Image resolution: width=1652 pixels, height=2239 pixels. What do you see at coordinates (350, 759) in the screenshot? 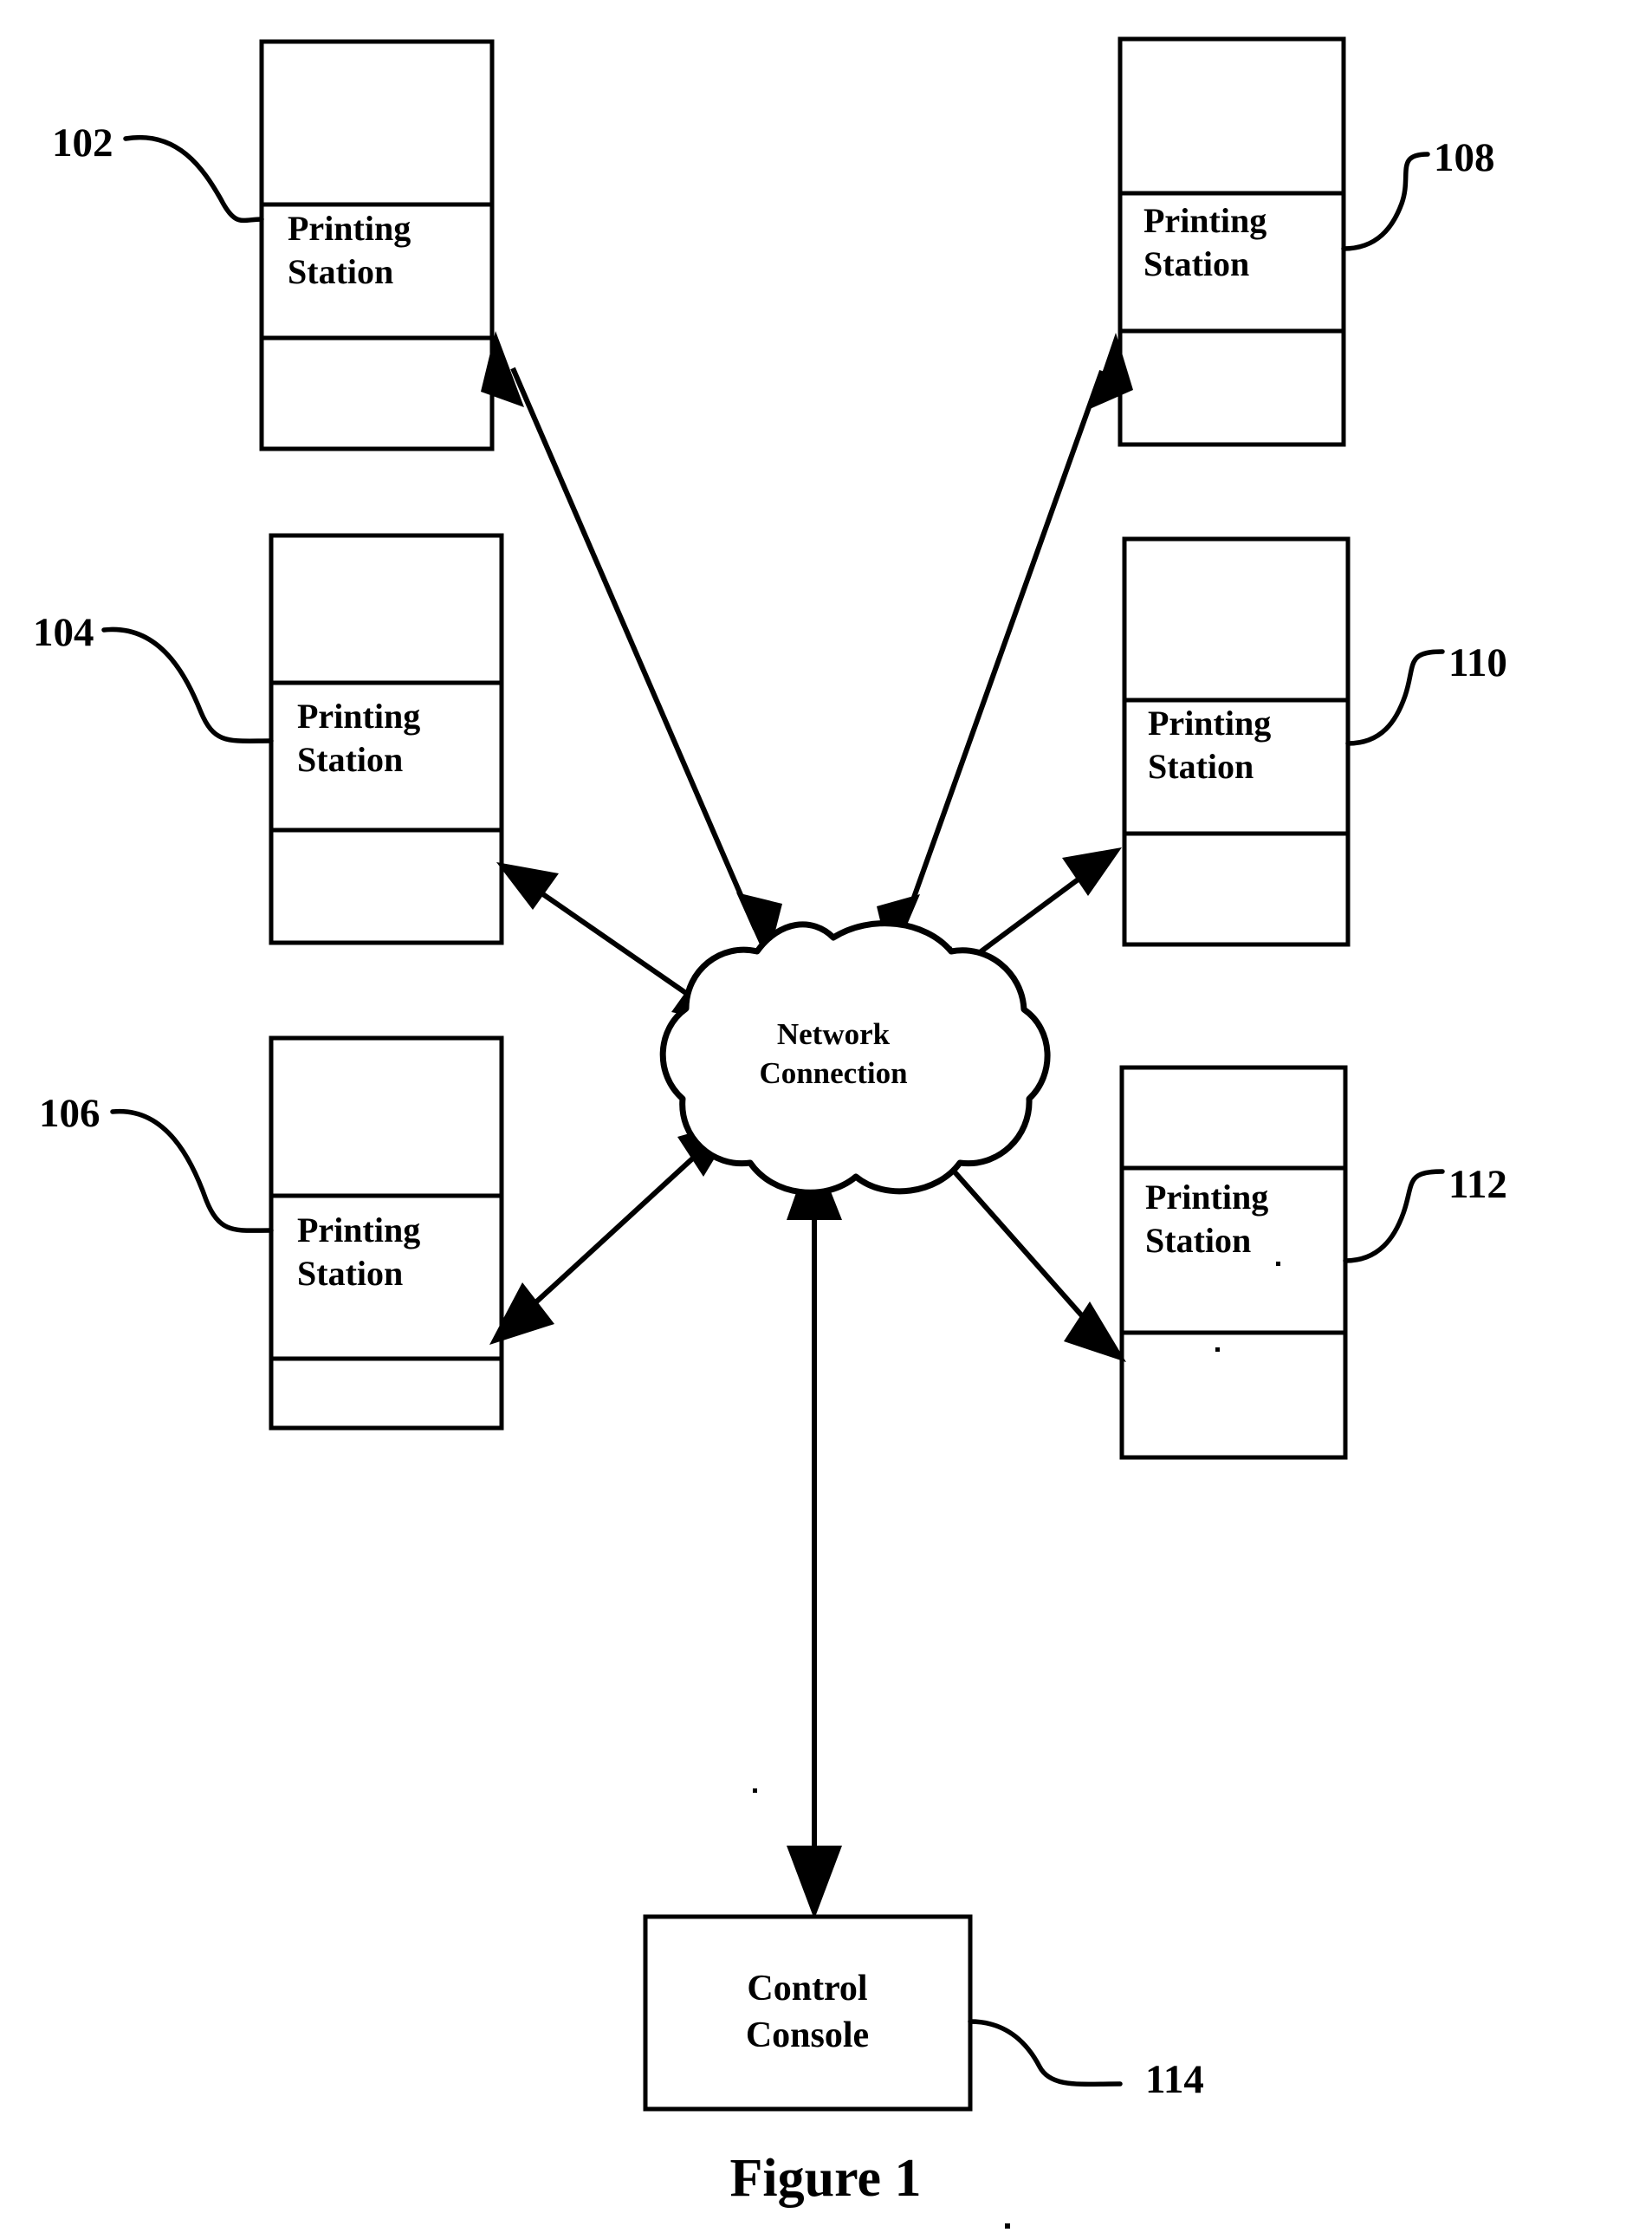
I see `station-label-104-line2: Station` at bounding box center [350, 759].